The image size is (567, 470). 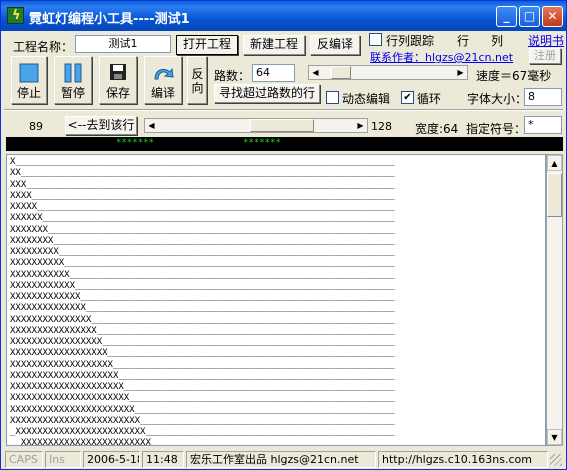 I want to click on row-scrollbar-thumb, so click(x=282, y=125).